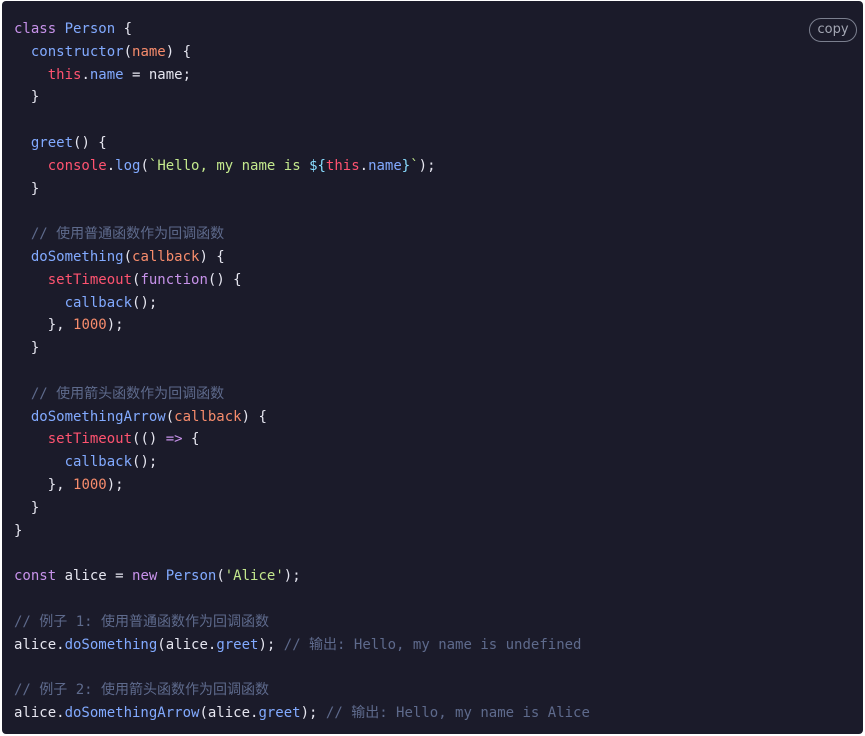 The image size is (865, 736). What do you see at coordinates (77, 51) in the screenshot?
I see `code-token: constructor` at bounding box center [77, 51].